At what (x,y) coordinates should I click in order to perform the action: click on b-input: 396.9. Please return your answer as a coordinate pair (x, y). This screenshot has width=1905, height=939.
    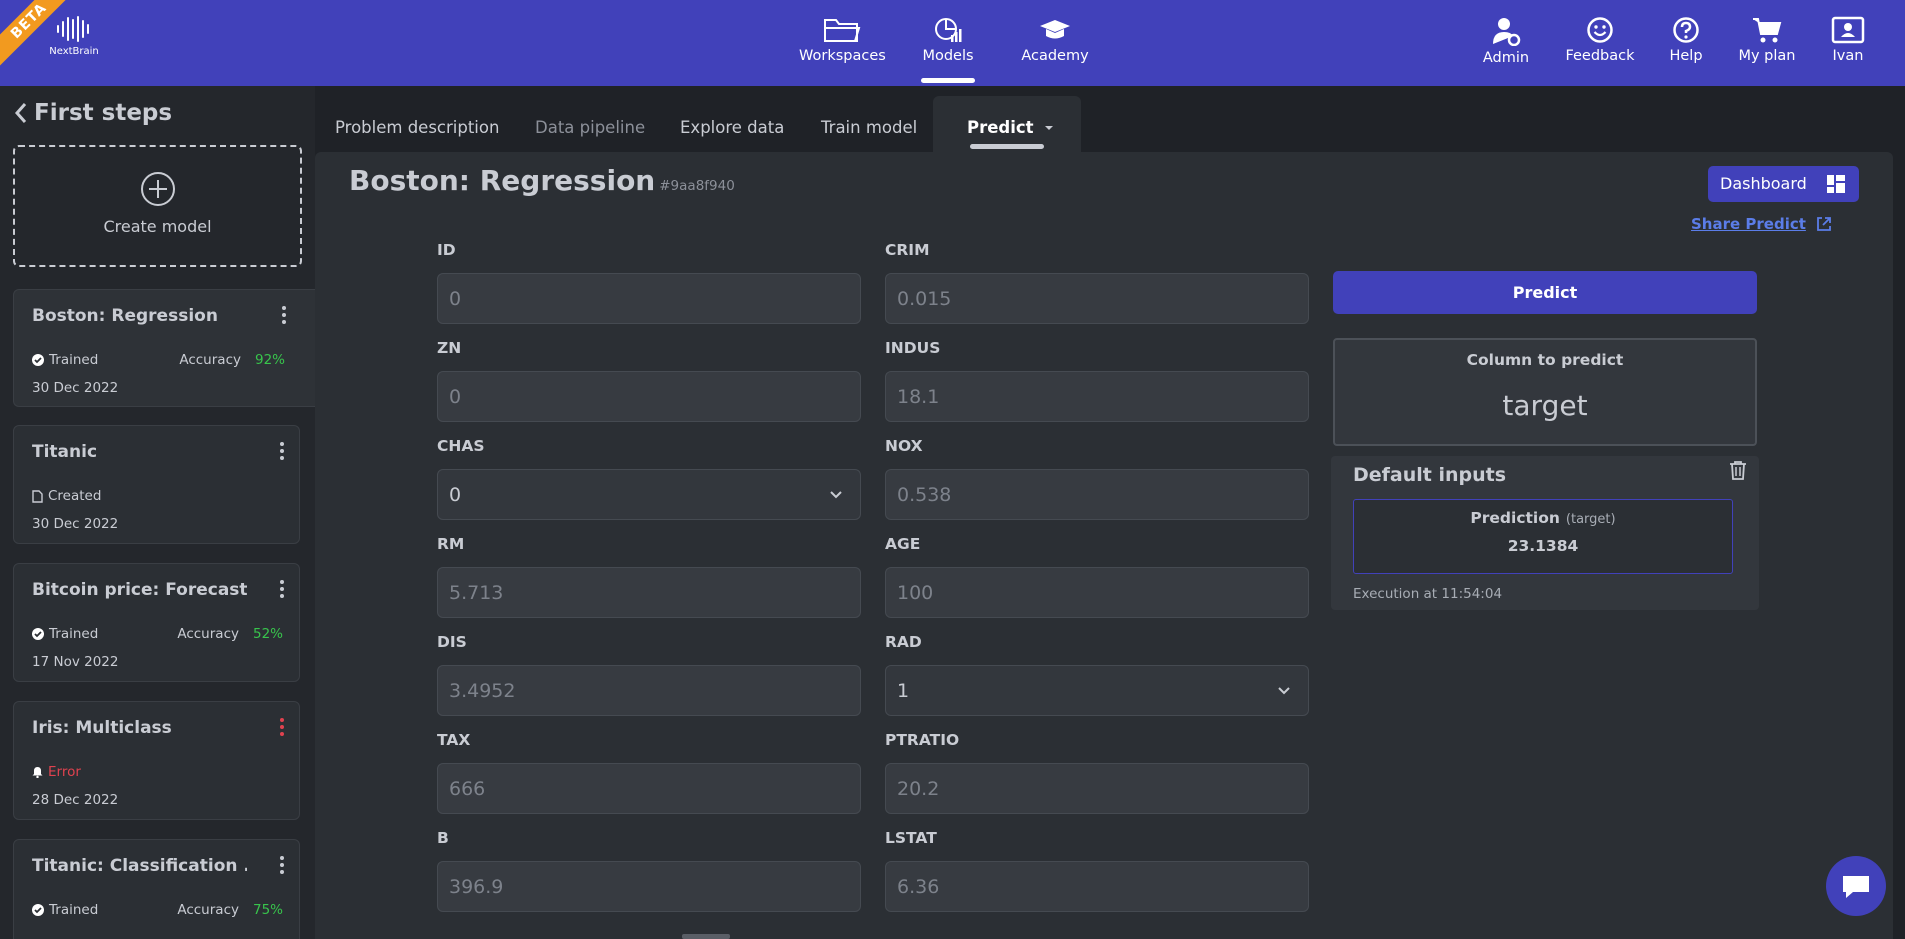
    Looking at the image, I should click on (649, 886).